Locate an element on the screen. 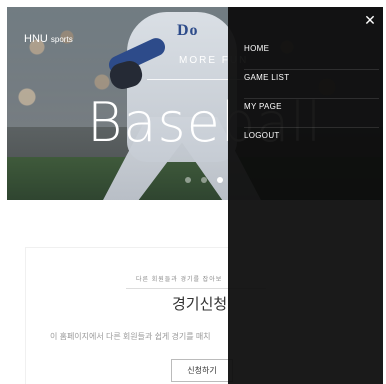 This screenshot has height=384, width=386. main-menu: HOME GAME LIST MY PAGE LOGOUT is located at coordinates (311, 99).